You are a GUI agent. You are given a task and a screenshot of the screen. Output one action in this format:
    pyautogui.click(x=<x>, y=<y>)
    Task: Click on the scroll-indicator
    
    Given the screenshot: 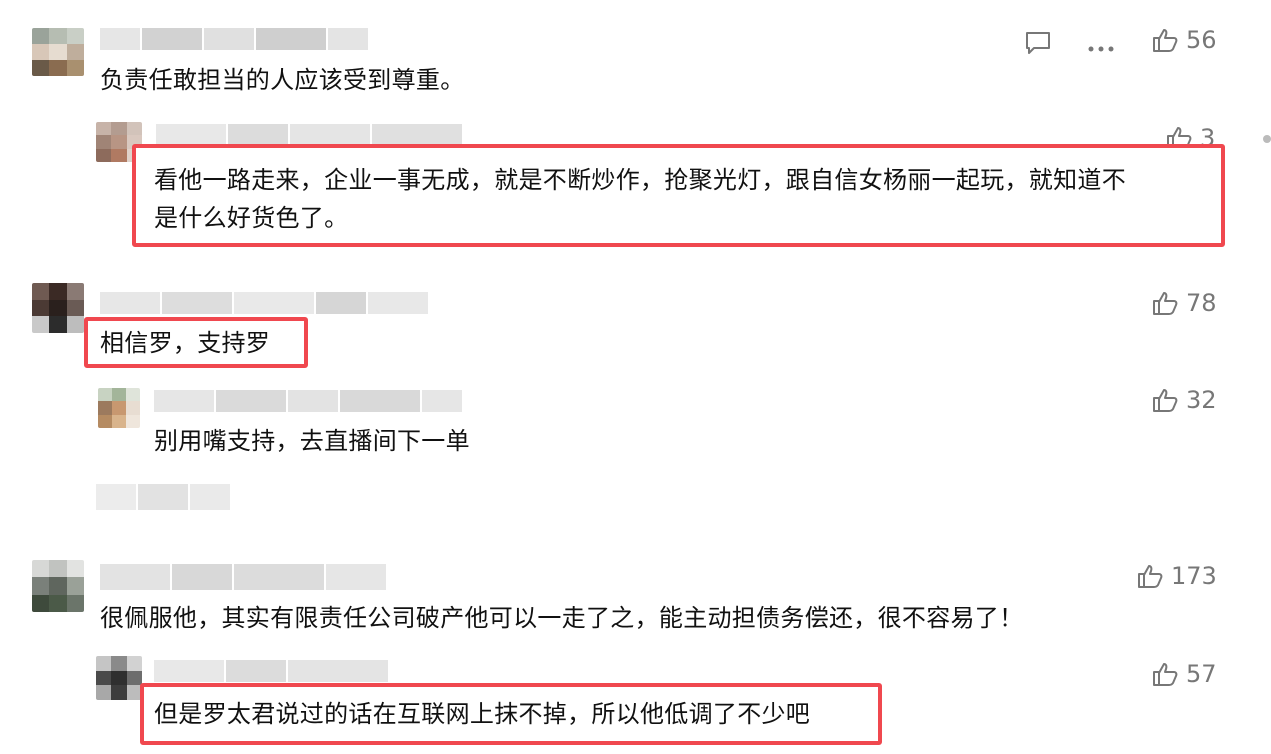 What is the action you would take?
    pyautogui.click(x=1267, y=139)
    